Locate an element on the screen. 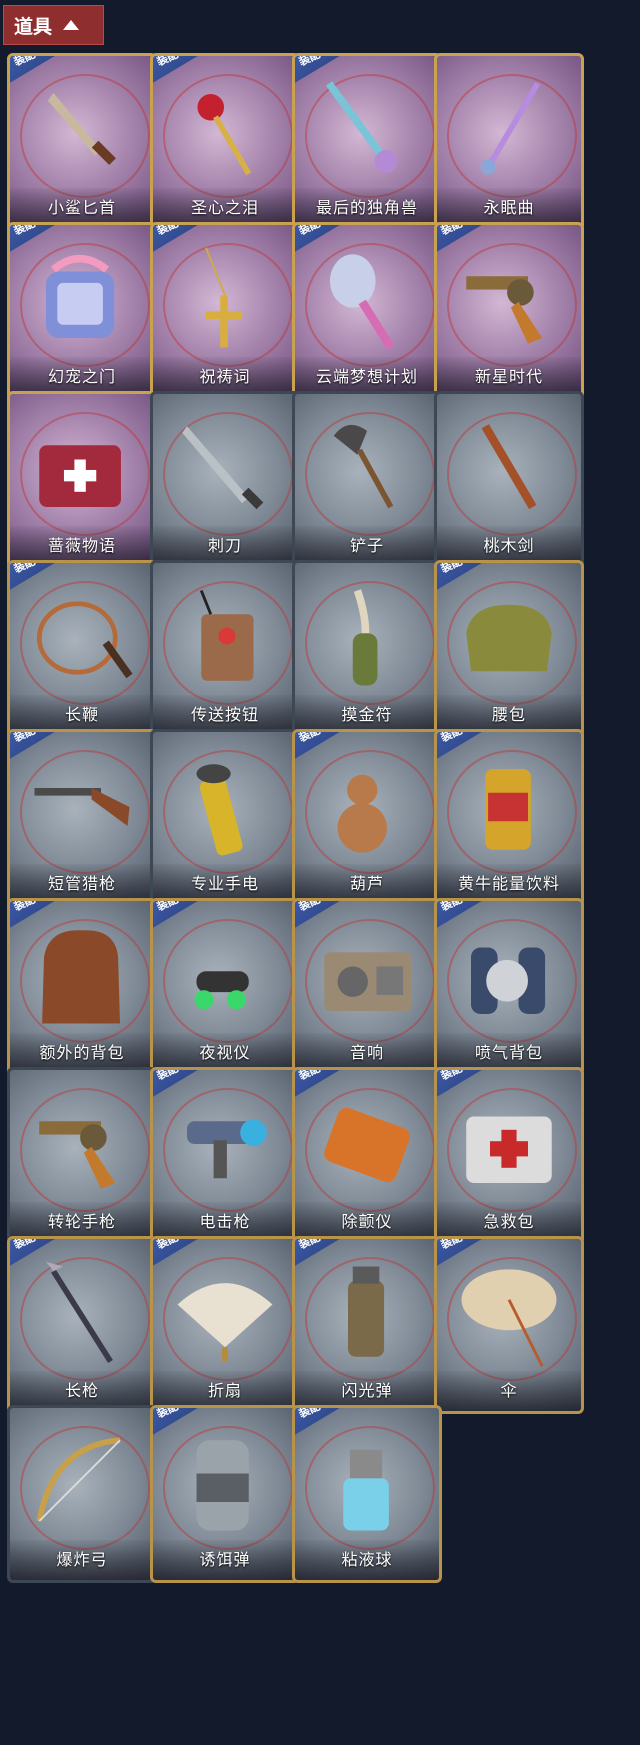 Image resolution: width=640 pixels, height=1745 pixels. item-card: 装配 圣心之泪 is located at coordinates (225, 142).